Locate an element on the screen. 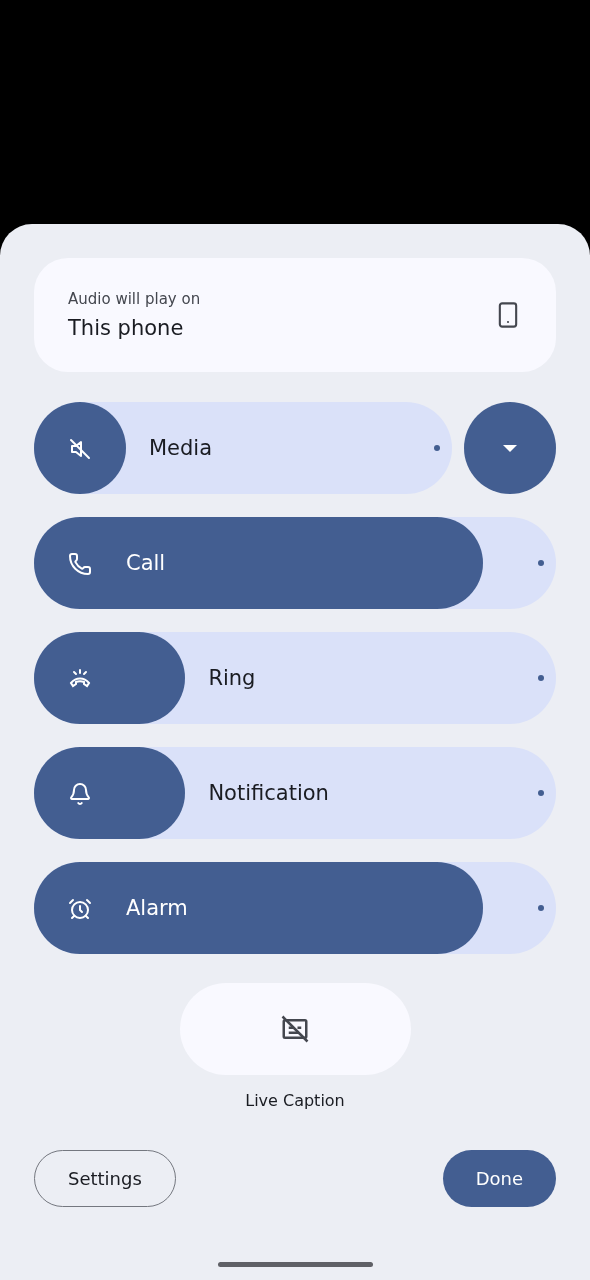 Image resolution: width=590 pixels, height=1280 pixels. phone-icon is located at coordinates (80, 564).